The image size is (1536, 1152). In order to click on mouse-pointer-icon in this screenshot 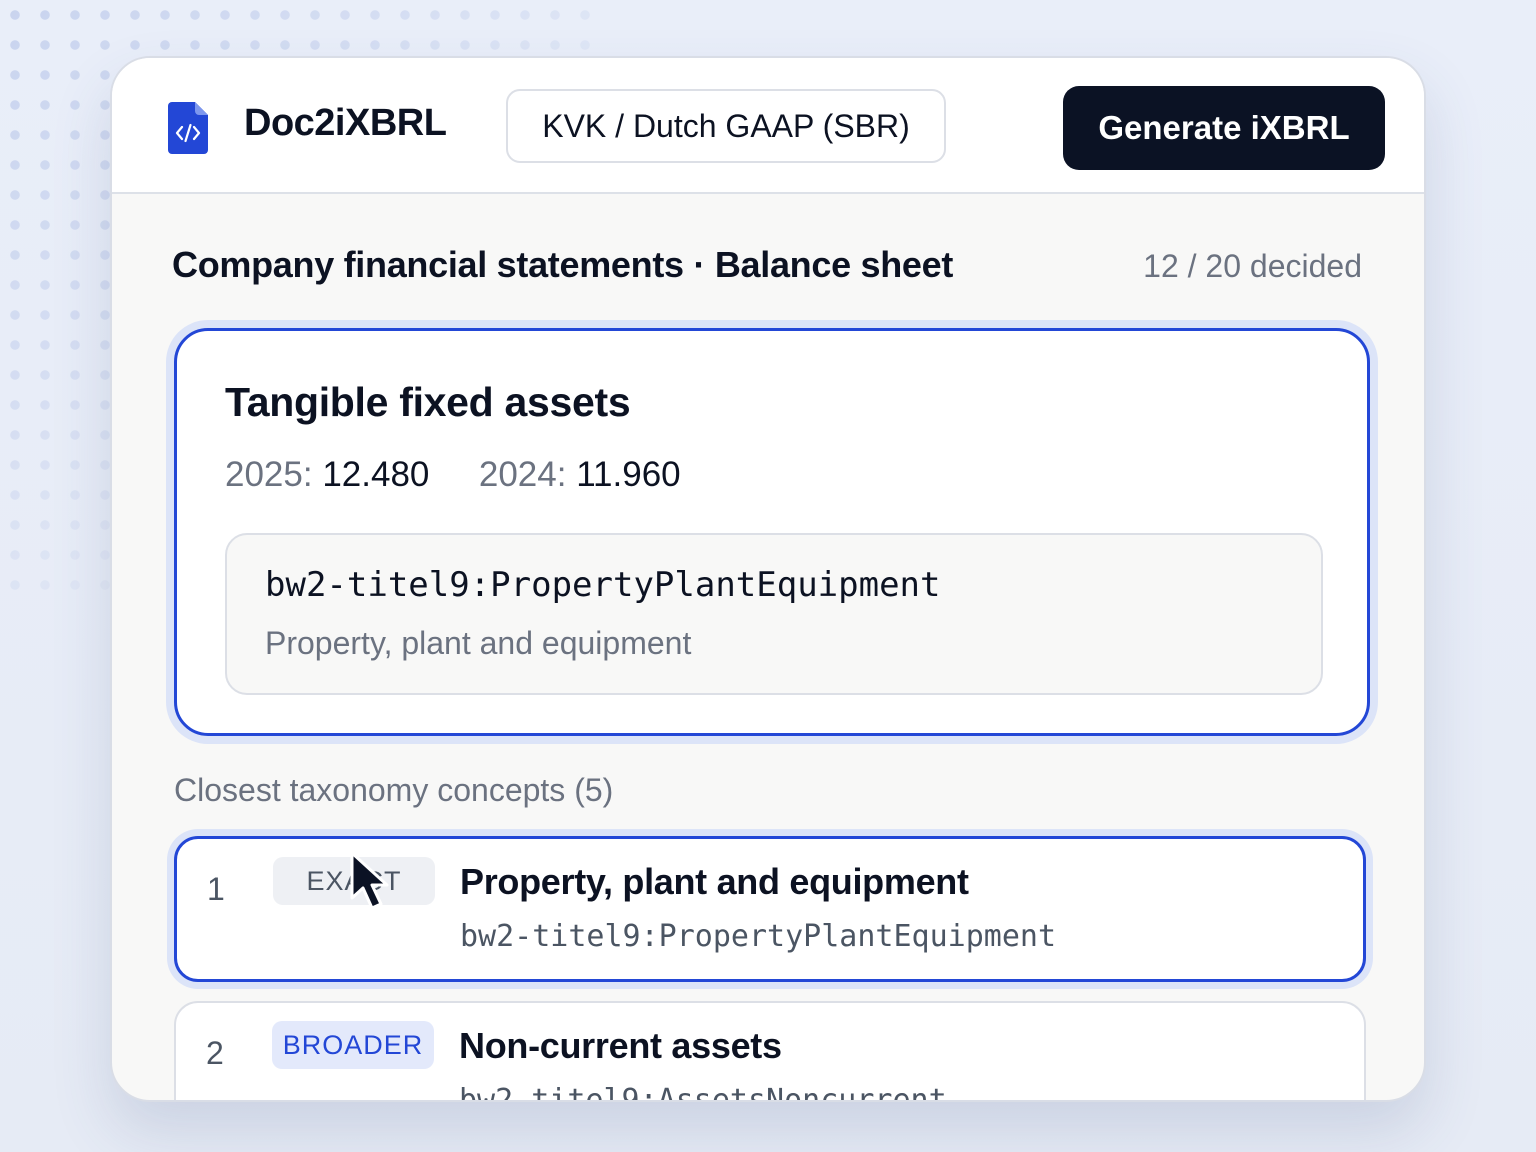, I will do `click(369, 880)`.